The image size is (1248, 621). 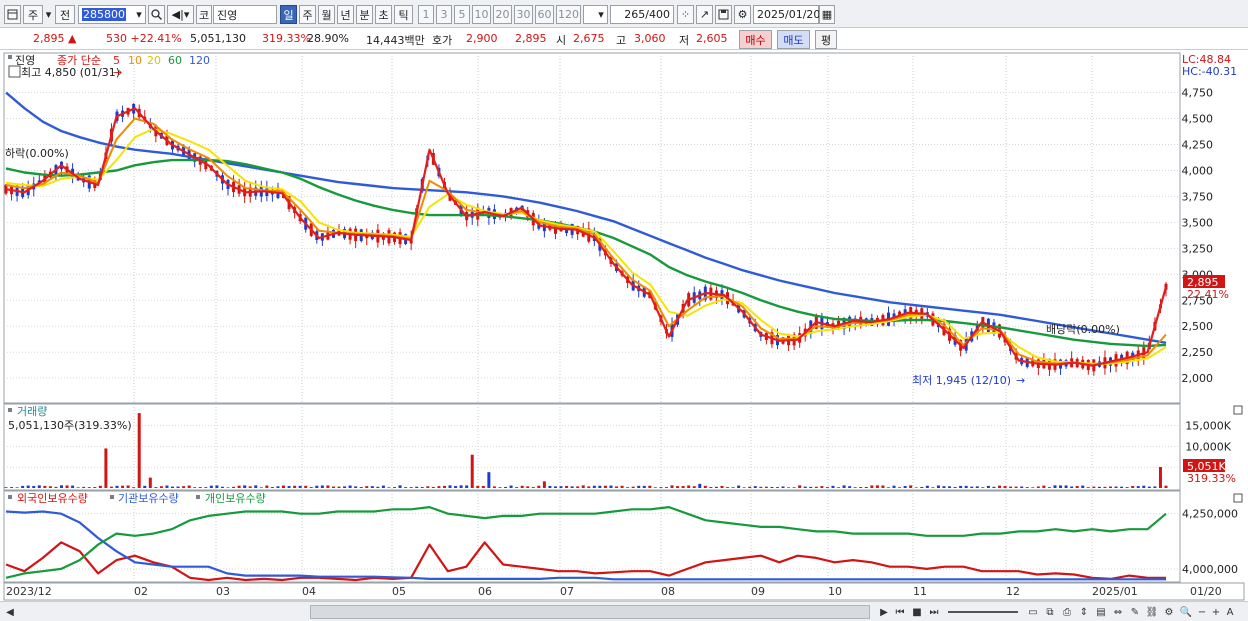 What do you see at coordinates (642, 14) in the screenshot?
I see `data-count-field: 265/400` at bounding box center [642, 14].